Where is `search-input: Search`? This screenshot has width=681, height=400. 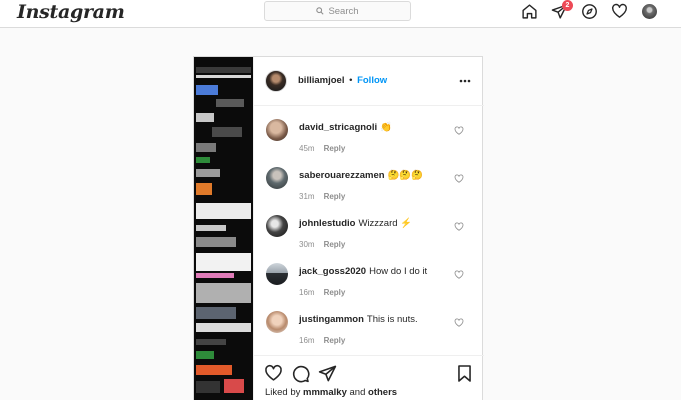
search-input: Search is located at coordinates (337, 11).